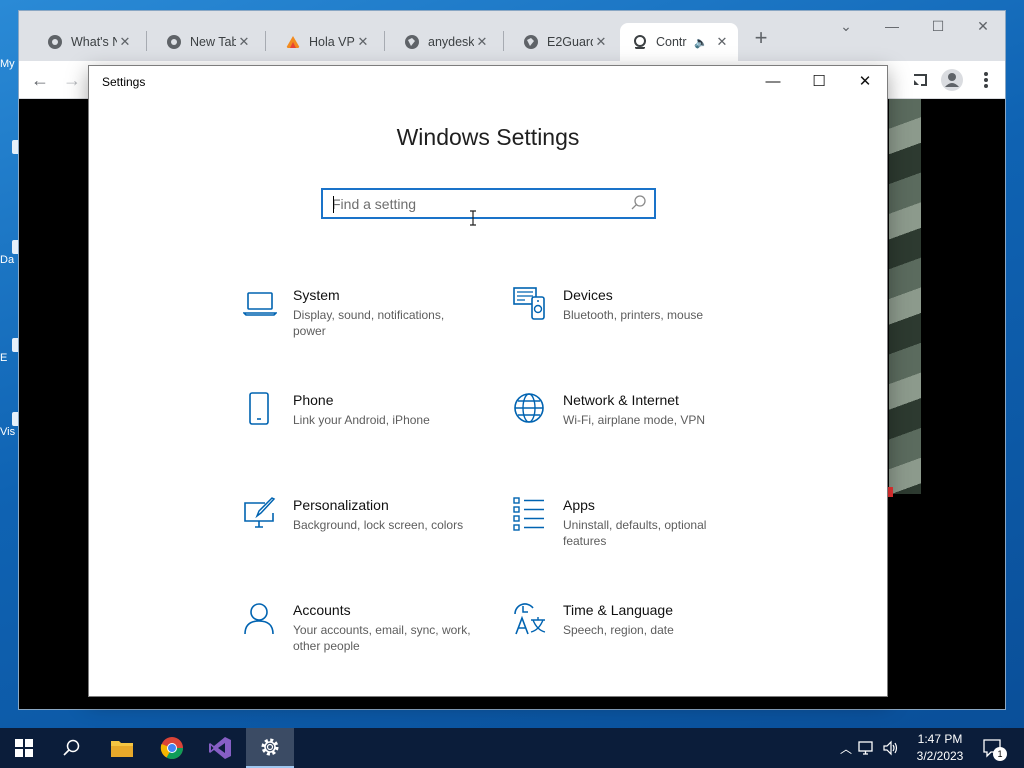  What do you see at coordinates (588, 295) in the screenshot?
I see `category-name: Devices` at bounding box center [588, 295].